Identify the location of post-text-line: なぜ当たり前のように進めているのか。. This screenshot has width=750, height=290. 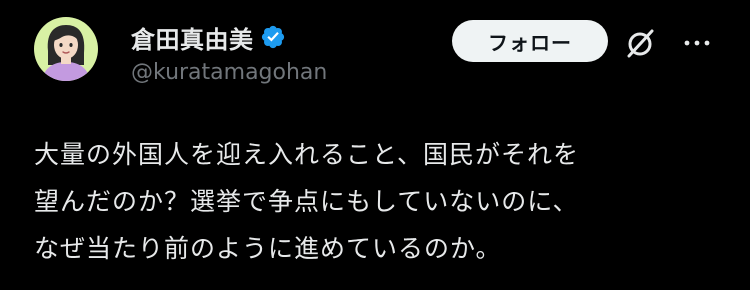
(268, 248).